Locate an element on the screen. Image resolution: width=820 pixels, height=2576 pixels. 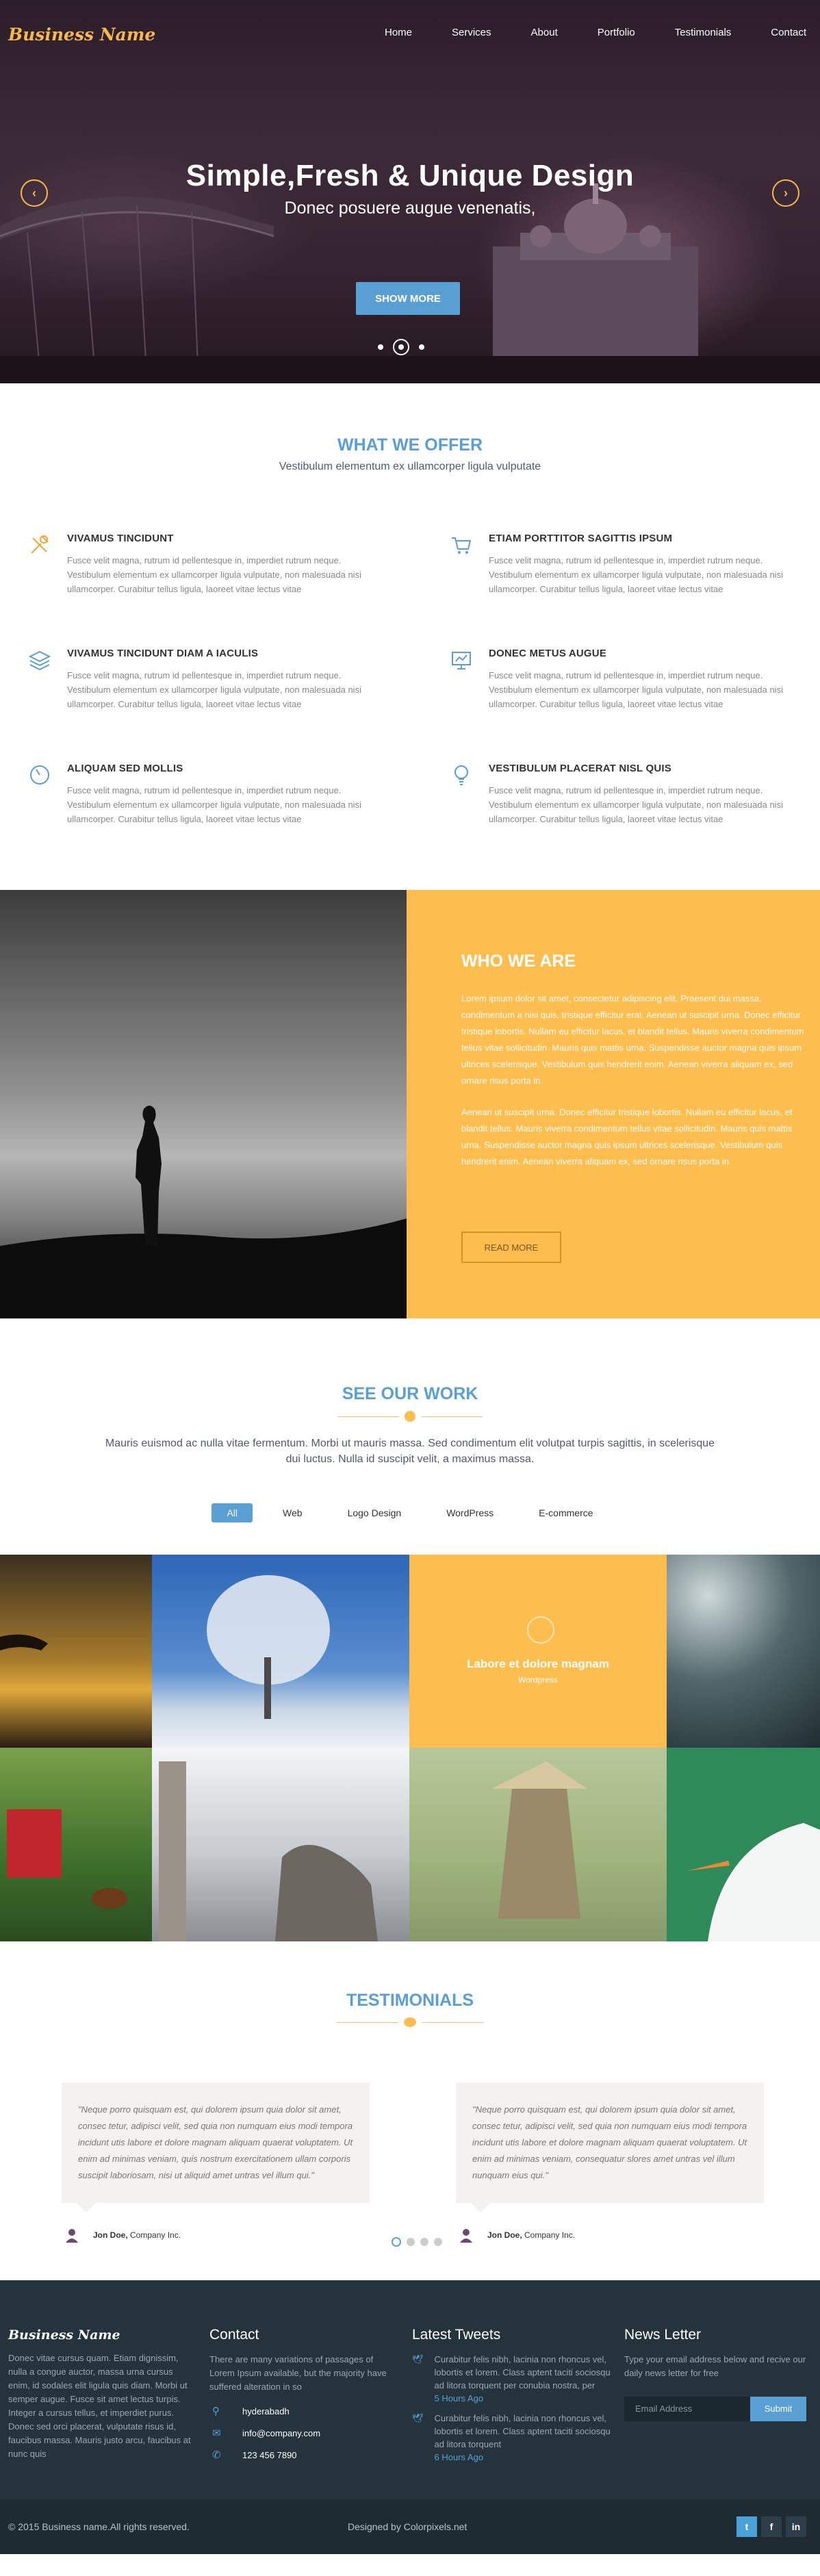
newsletter-submit-button: Submit is located at coordinates (778, 2409).